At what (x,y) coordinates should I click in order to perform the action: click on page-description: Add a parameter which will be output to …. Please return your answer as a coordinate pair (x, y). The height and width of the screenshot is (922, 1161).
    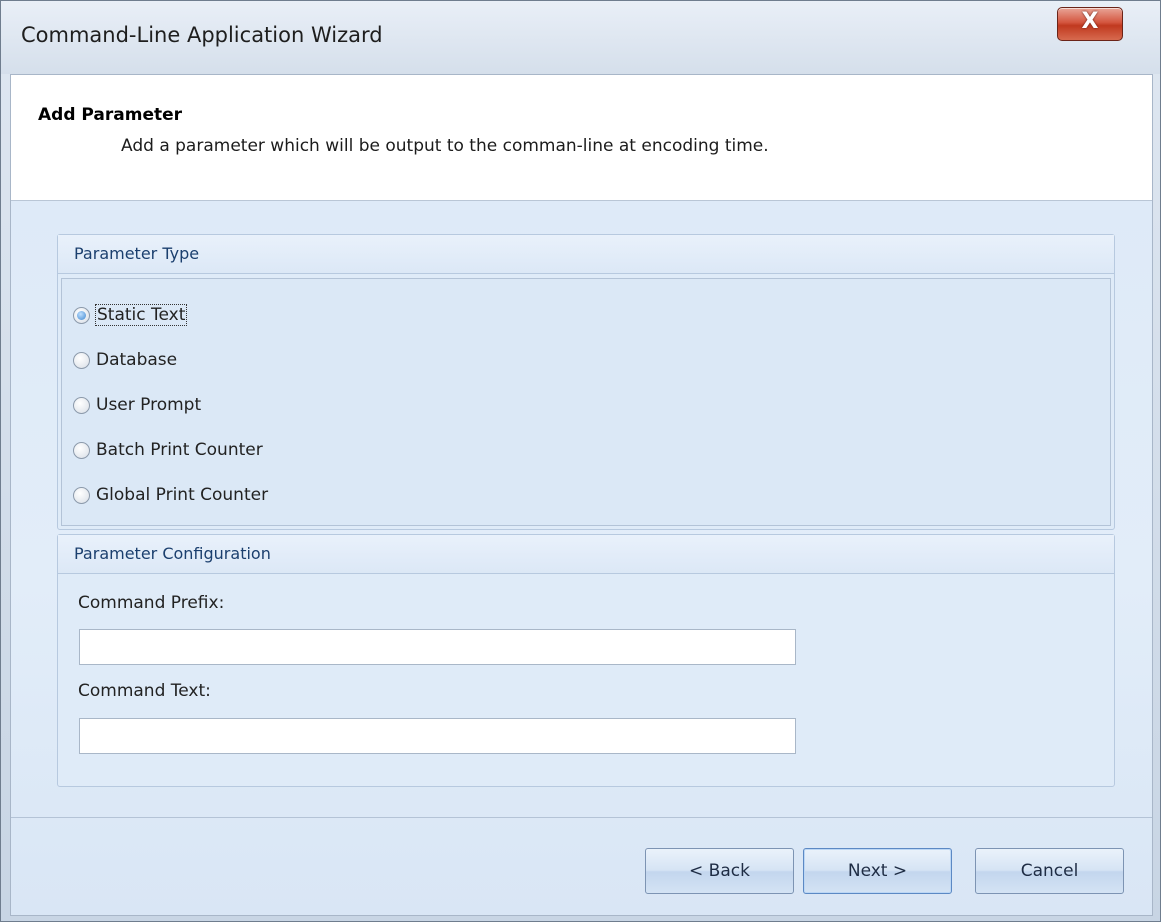
    Looking at the image, I should click on (445, 146).